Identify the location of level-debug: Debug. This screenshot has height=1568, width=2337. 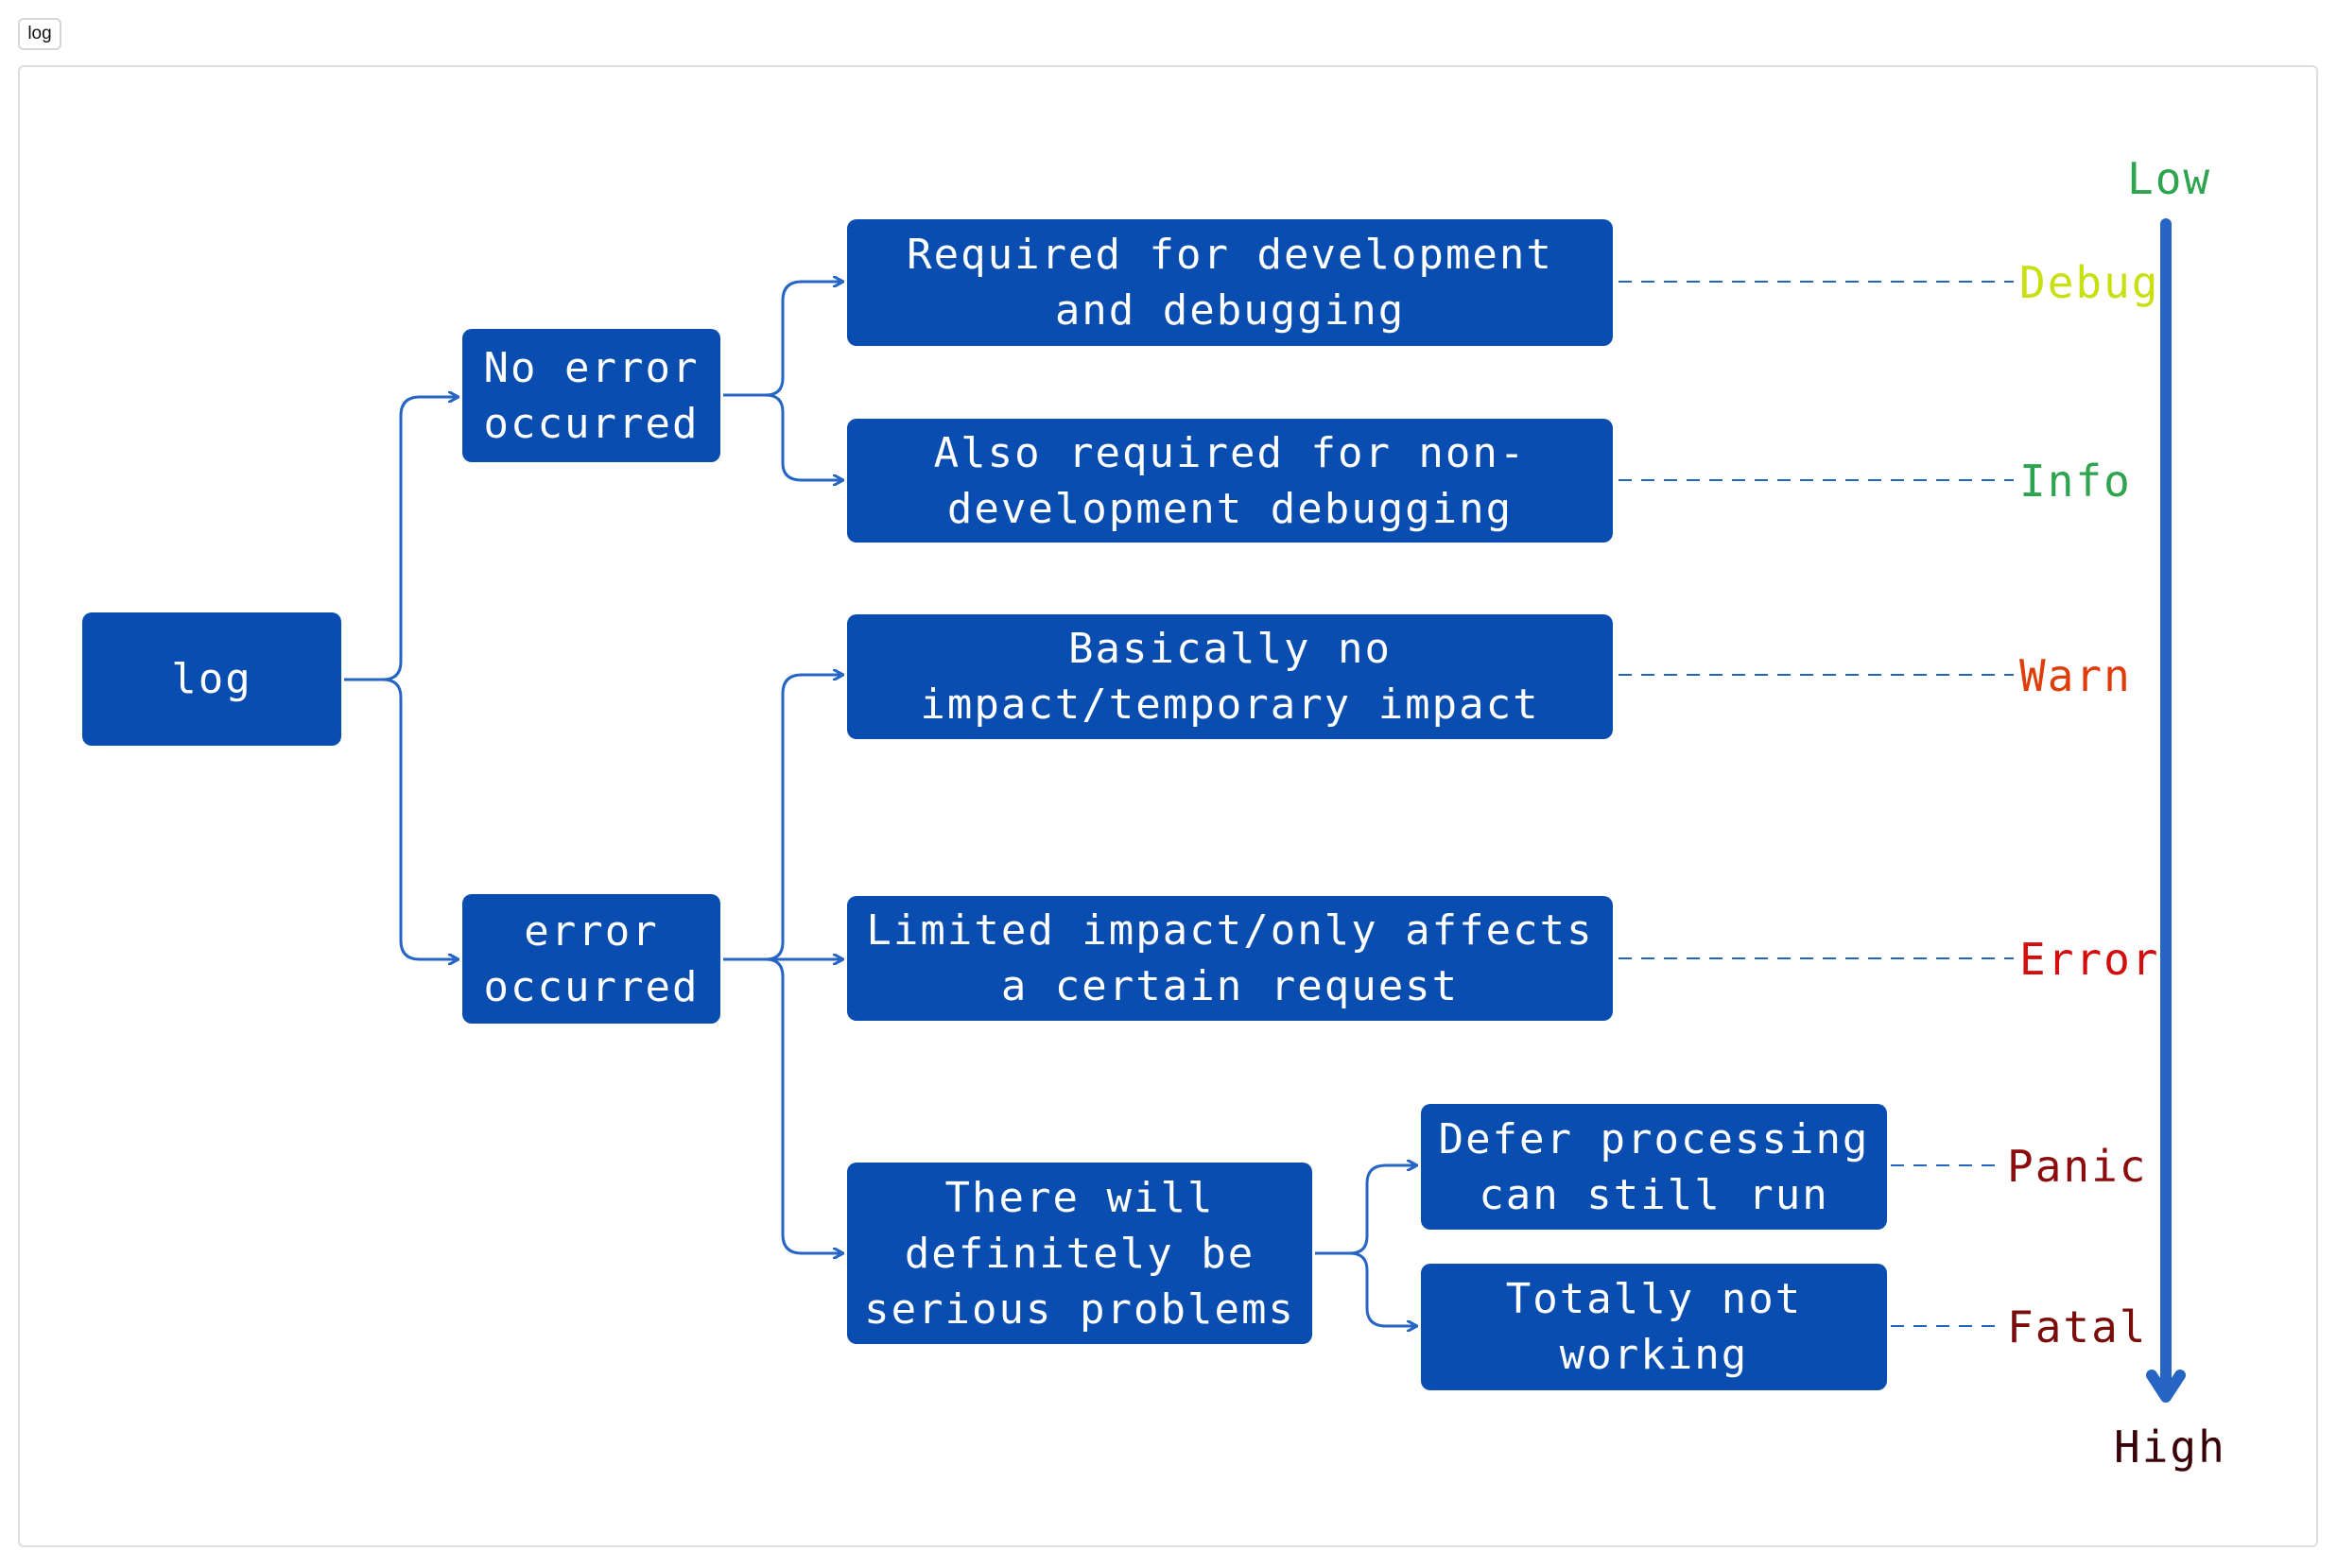
(2089, 282).